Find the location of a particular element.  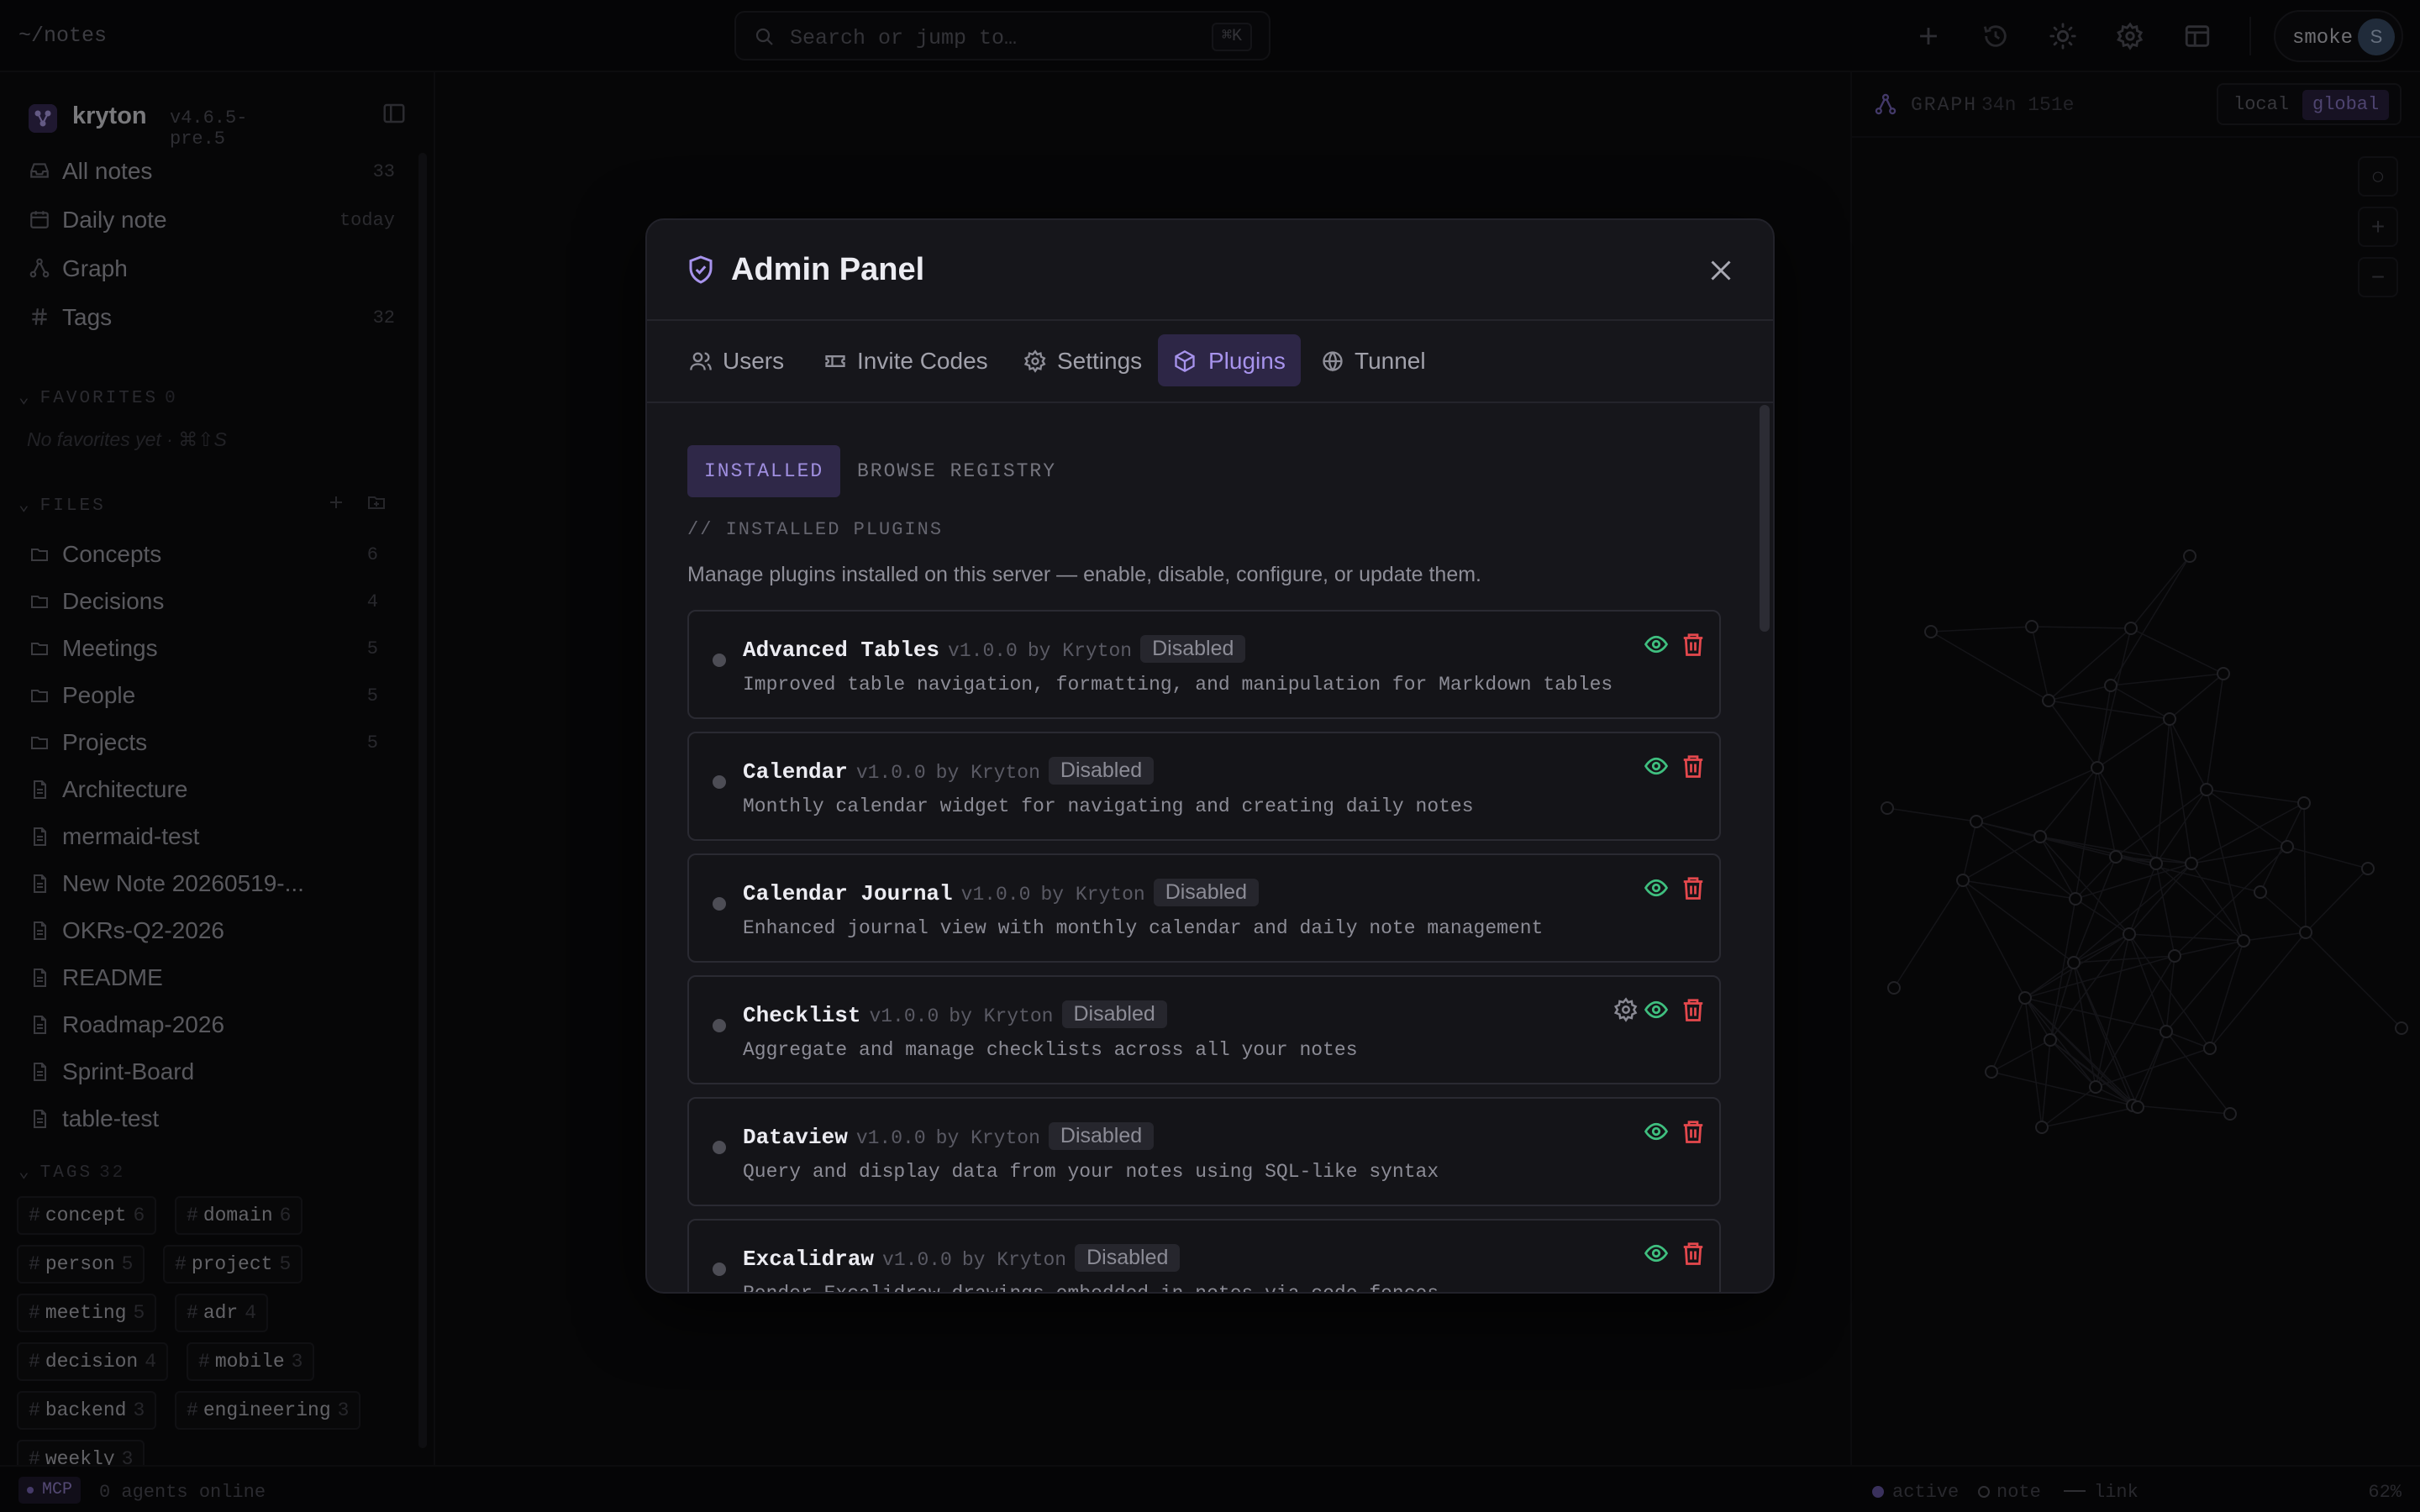

plugin-header: Dataview v1.0.0 by Kryton Disabled is located at coordinates (949, 1136).